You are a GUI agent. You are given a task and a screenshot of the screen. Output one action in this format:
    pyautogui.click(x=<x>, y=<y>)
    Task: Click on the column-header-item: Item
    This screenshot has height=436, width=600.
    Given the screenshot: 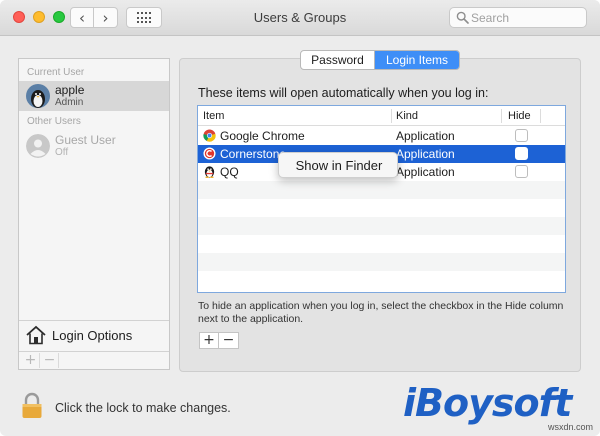 What is the action you would take?
    pyautogui.click(x=213, y=116)
    